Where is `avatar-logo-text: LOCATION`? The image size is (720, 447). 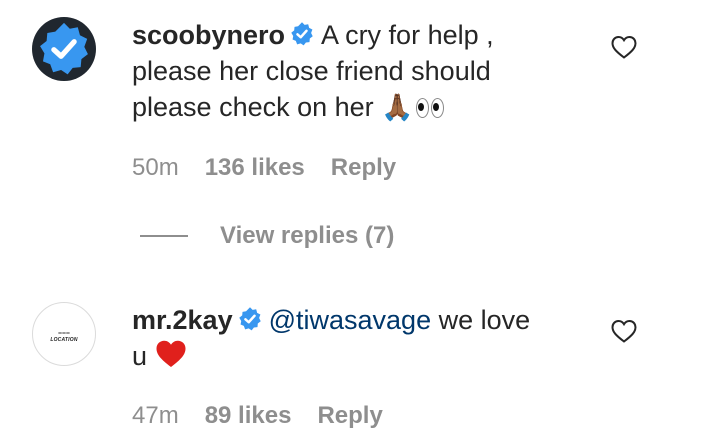
avatar-logo-text: LOCATION is located at coordinates (64, 339).